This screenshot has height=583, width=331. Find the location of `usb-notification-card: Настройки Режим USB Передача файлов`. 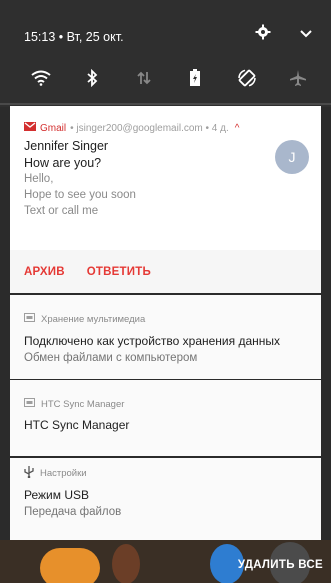

usb-notification-card: Настройки Режим USB Передача файлов is located at coordinates (165, 499).